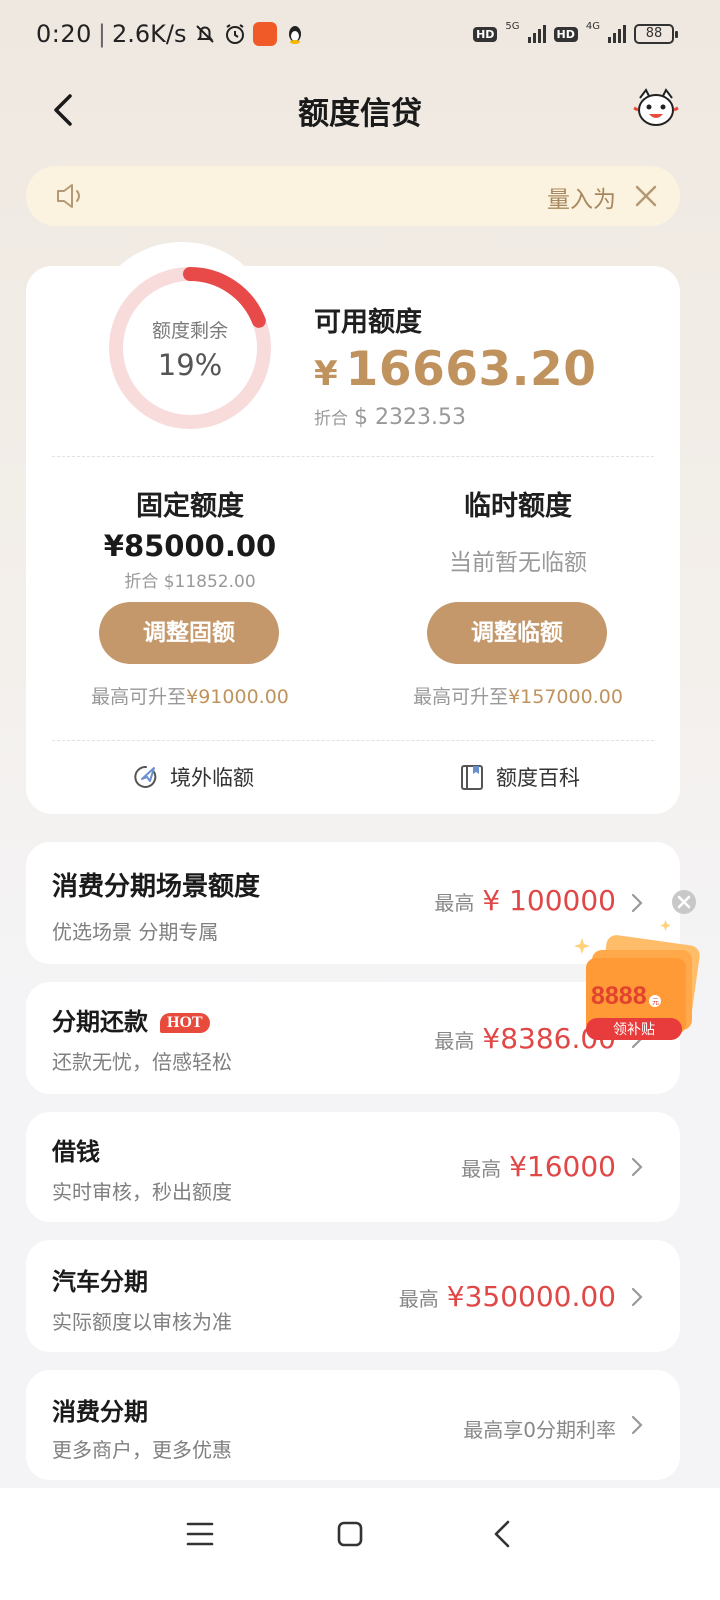 This screenshot has height=1600, width=720. What do you see at coordinates (656, 108) in the screenshot?
I see `mascot-icon` at bounding box center [656, 108].